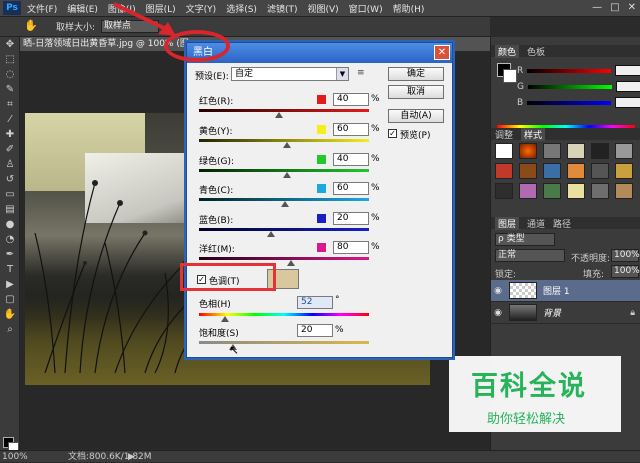 The image size is (640, 463). What do you see at coordinates (131, 457) in the screenshot?
I see `status-menu-arrow-icon: ▶` at bounding box center [131, 457].